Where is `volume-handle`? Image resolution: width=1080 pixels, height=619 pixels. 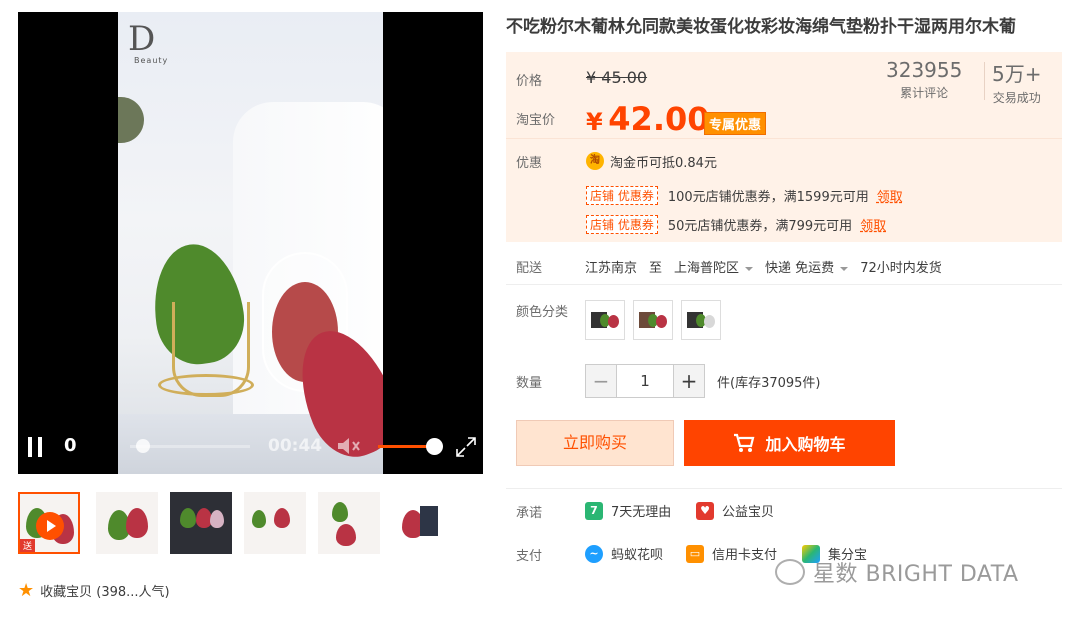
volume-handle is located at coordinates (434, 446).